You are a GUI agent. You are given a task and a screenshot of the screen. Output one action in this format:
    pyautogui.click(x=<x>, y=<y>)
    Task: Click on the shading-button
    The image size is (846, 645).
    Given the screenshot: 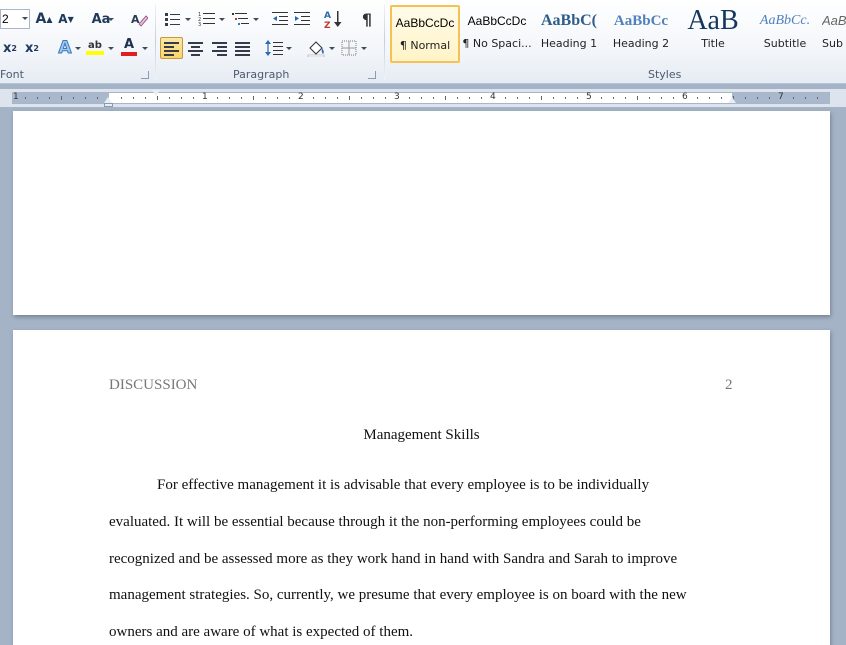 What is the action you would take?
    pyautogui.click(x=316, y=48)
    